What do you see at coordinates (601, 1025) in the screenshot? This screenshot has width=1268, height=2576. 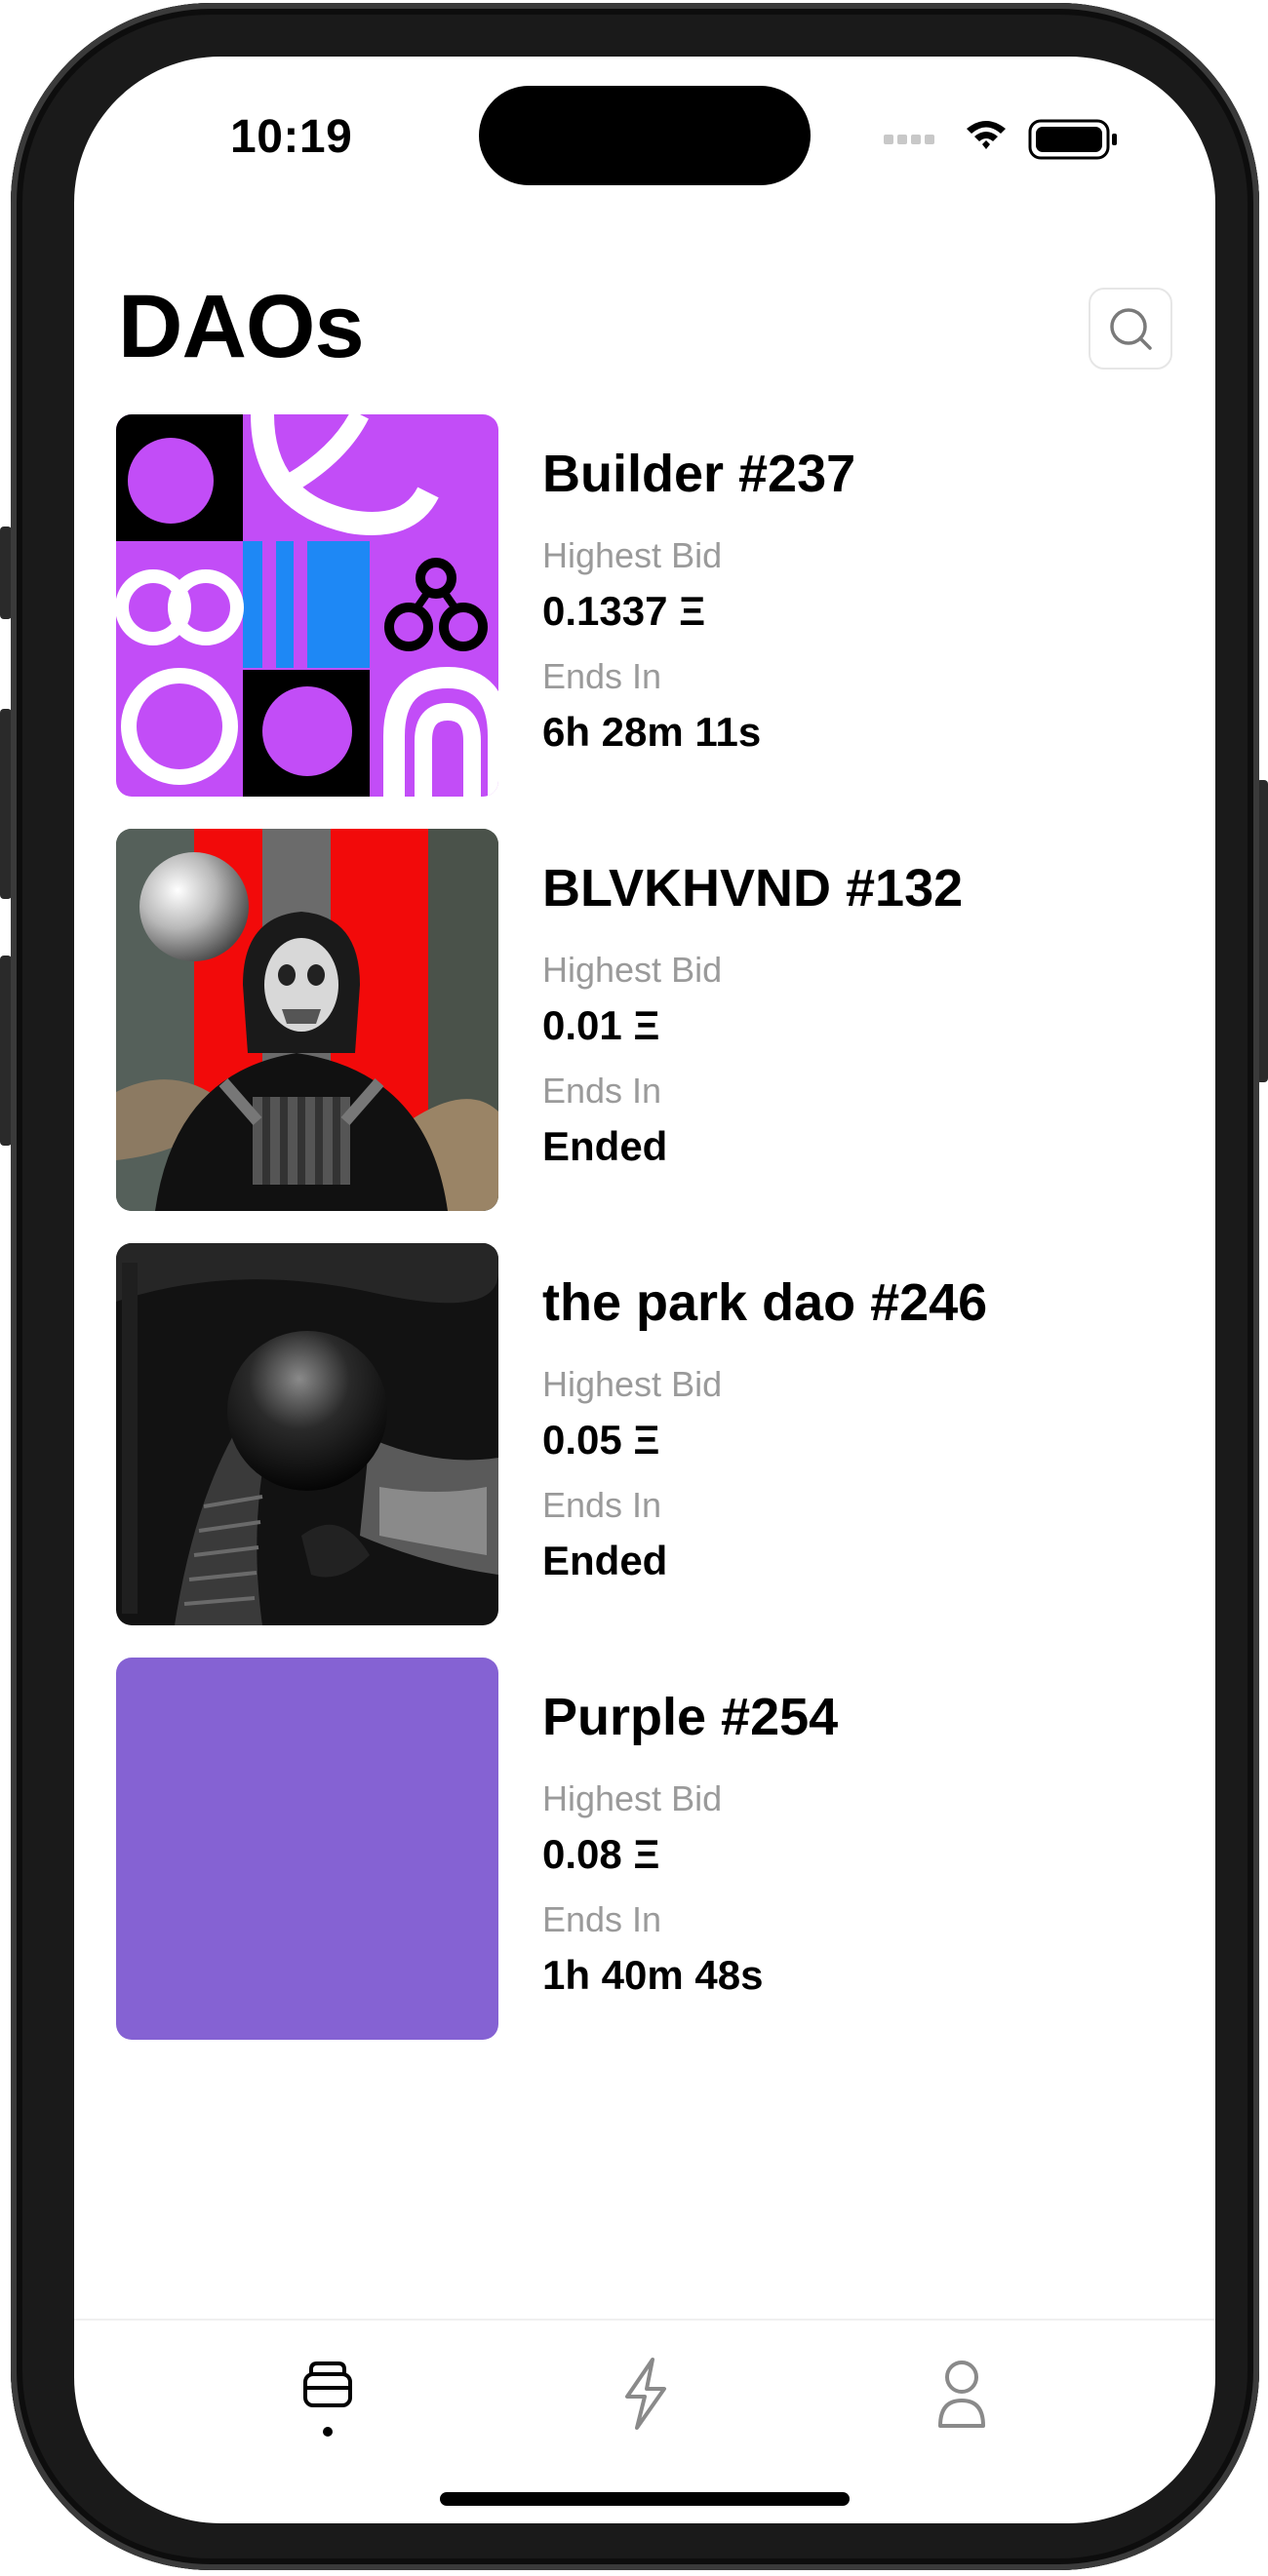 I see `highest-bid-value: 0.01 Ξ` at bounding box center [601, 1025].